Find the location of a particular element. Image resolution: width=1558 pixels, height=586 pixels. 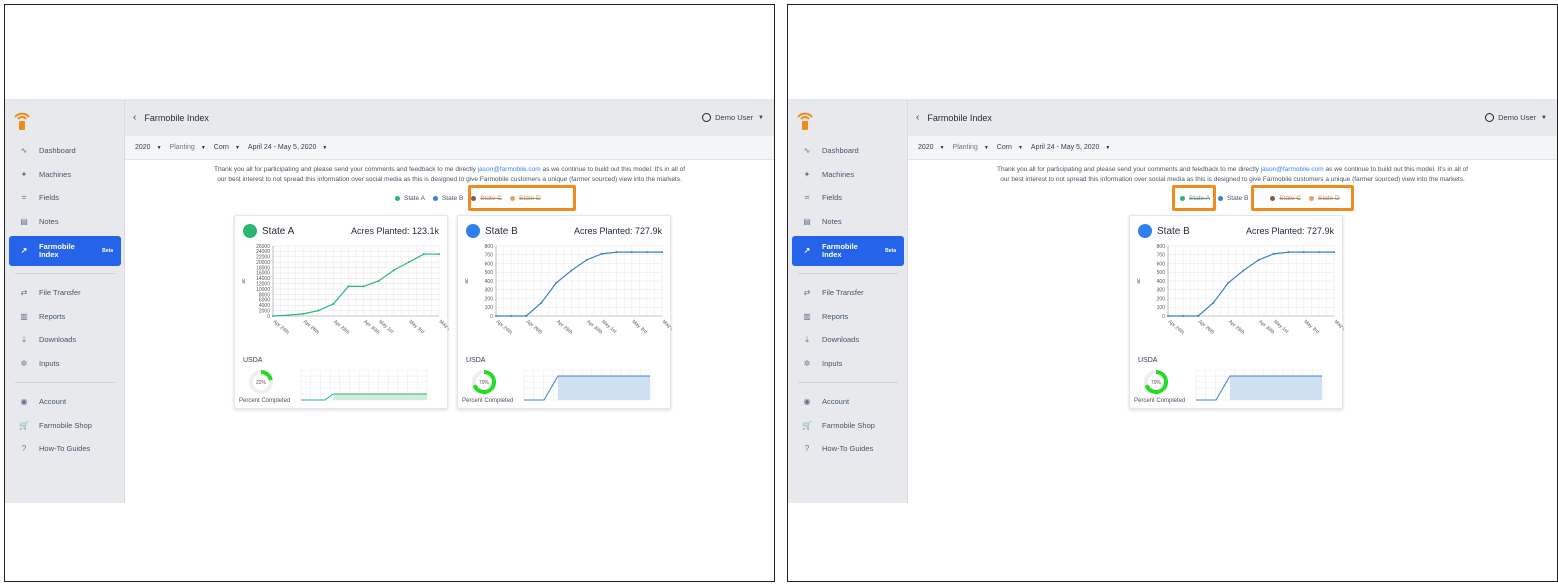

x-tick-label: May 3rd is located at coordinates (417, 327).